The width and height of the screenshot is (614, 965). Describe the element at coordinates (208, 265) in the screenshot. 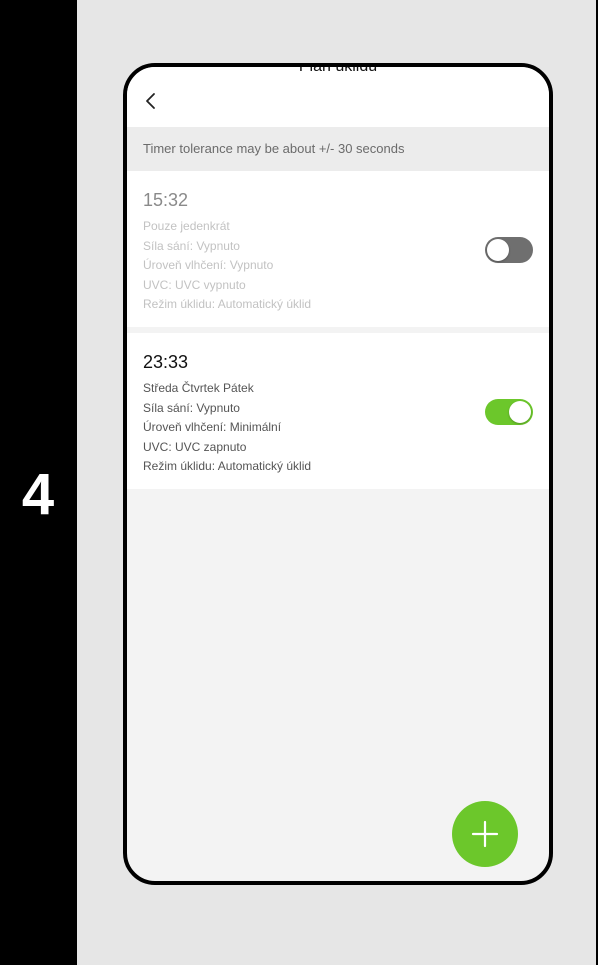

I see `schedule-humidity: Úroveň vlhčení: Vypnuto` at that location.